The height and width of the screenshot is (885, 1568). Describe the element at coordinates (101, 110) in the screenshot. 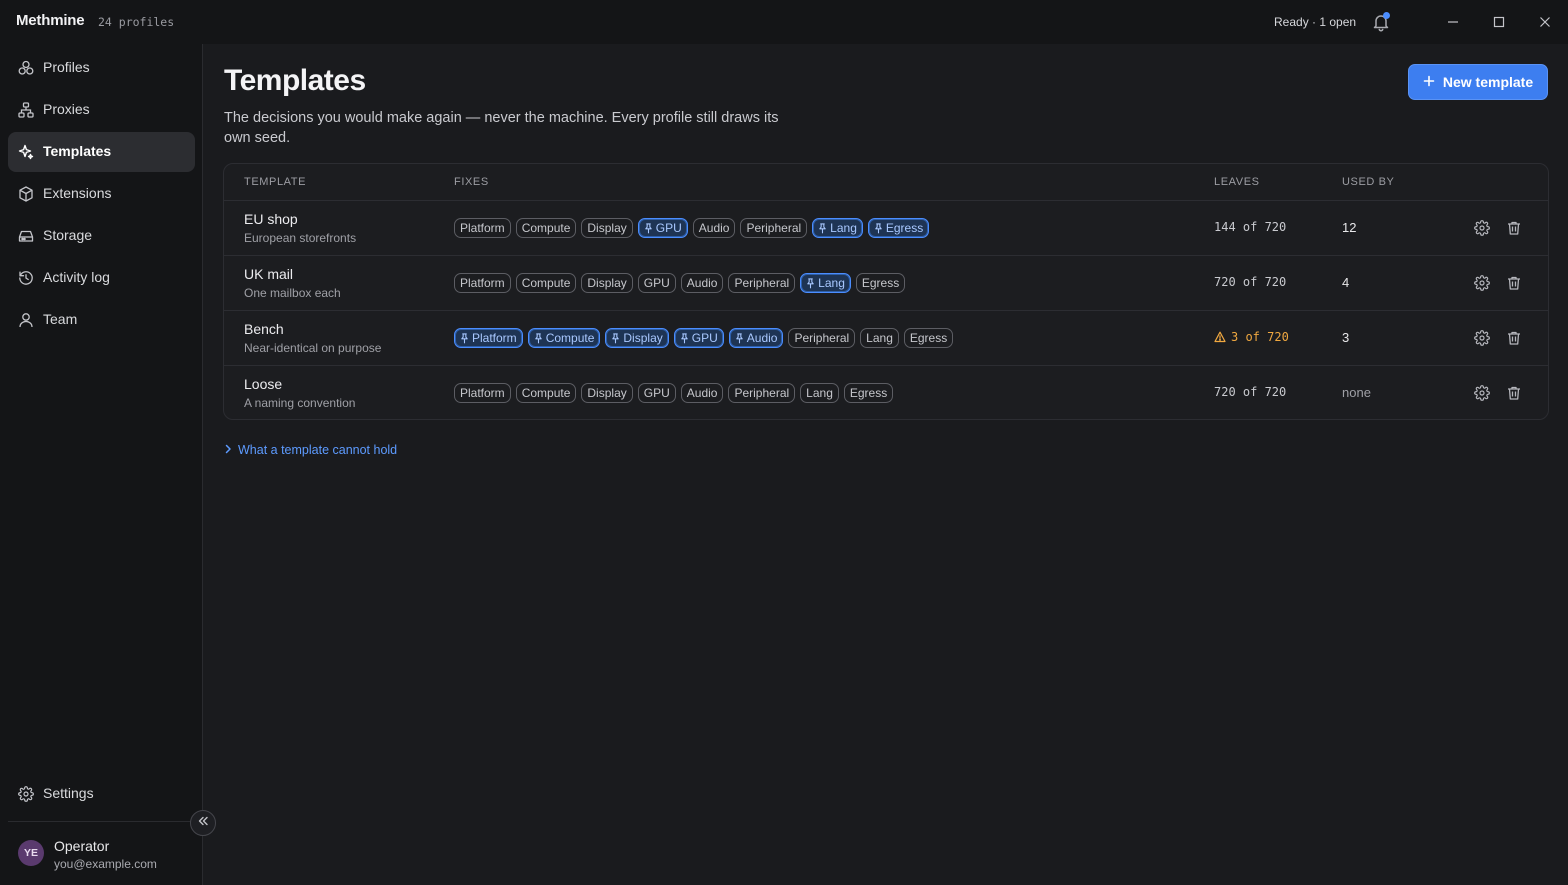

I see `sidebar-item-proxies: Proxies` at that location.